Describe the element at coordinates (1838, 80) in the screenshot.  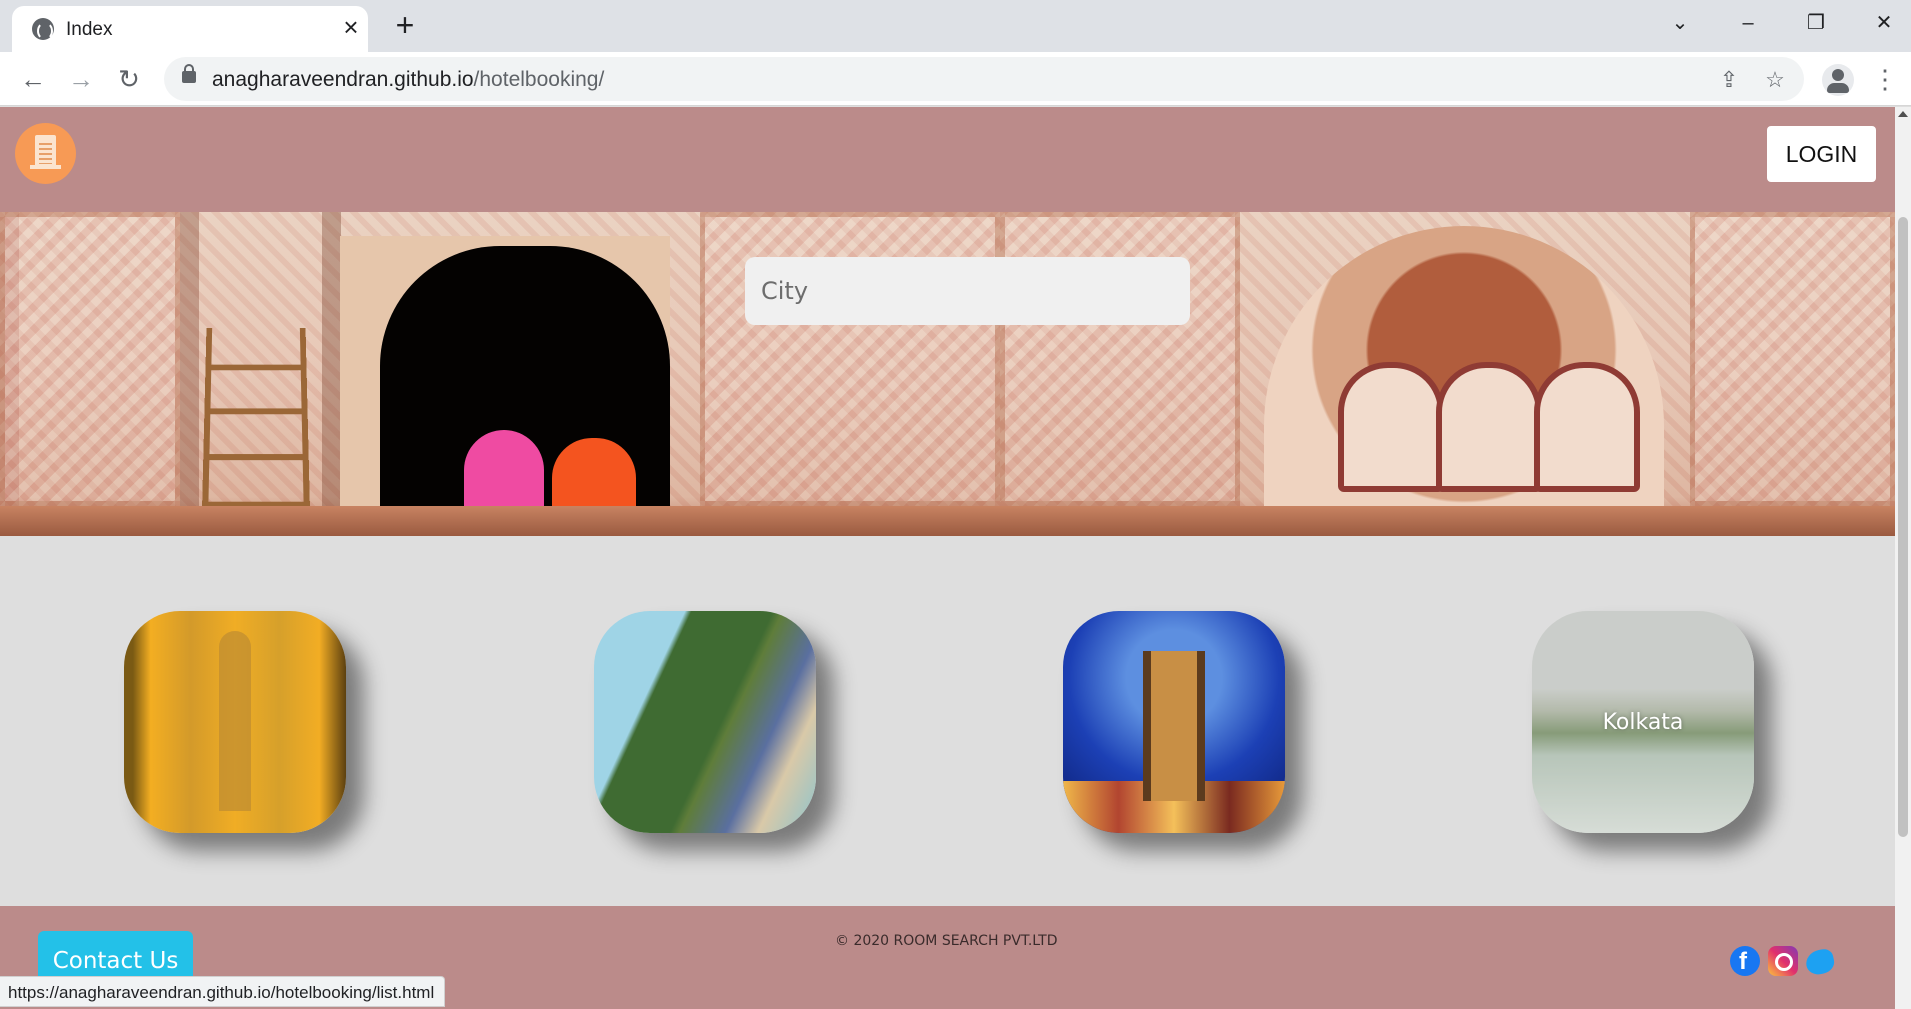
I see `profile-icon` at that location.